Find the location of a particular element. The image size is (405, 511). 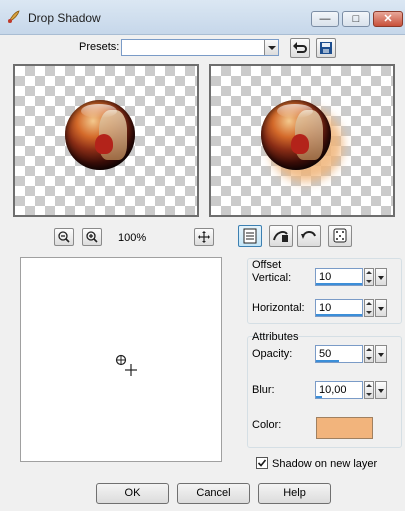

shadow-on-new-layer-checkbox is located at coordinates (262, 463).